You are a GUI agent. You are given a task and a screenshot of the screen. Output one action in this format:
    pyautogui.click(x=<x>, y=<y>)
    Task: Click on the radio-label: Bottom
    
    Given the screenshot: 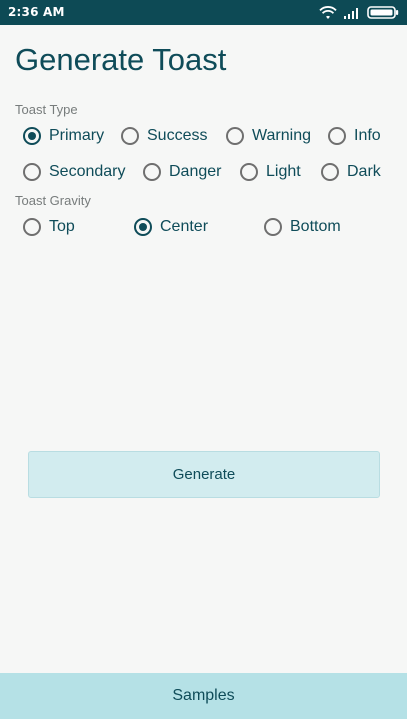 What is the action you would take?
    pyautogui.click(x=315, y=226)
    